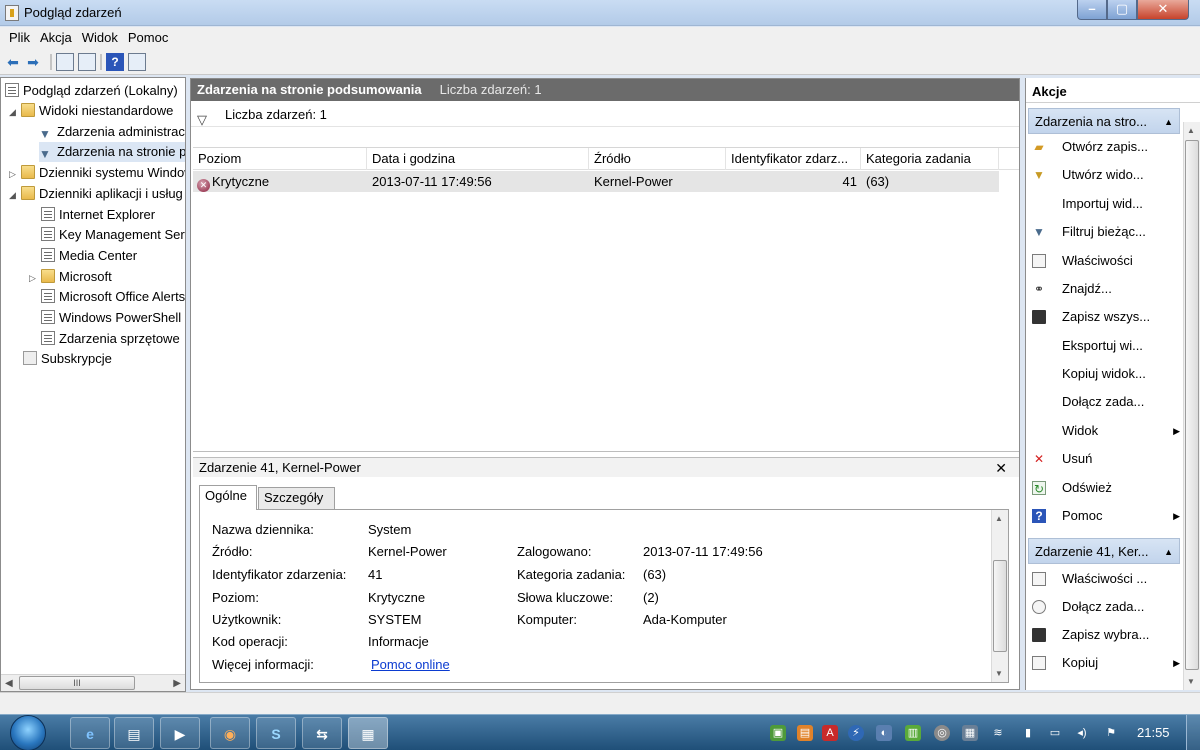 The image size is (1200, 750). Describe the element at coordinates (1106, 431) in the screenshot. I see `action-view-submenu: Widok ▶` at that location.